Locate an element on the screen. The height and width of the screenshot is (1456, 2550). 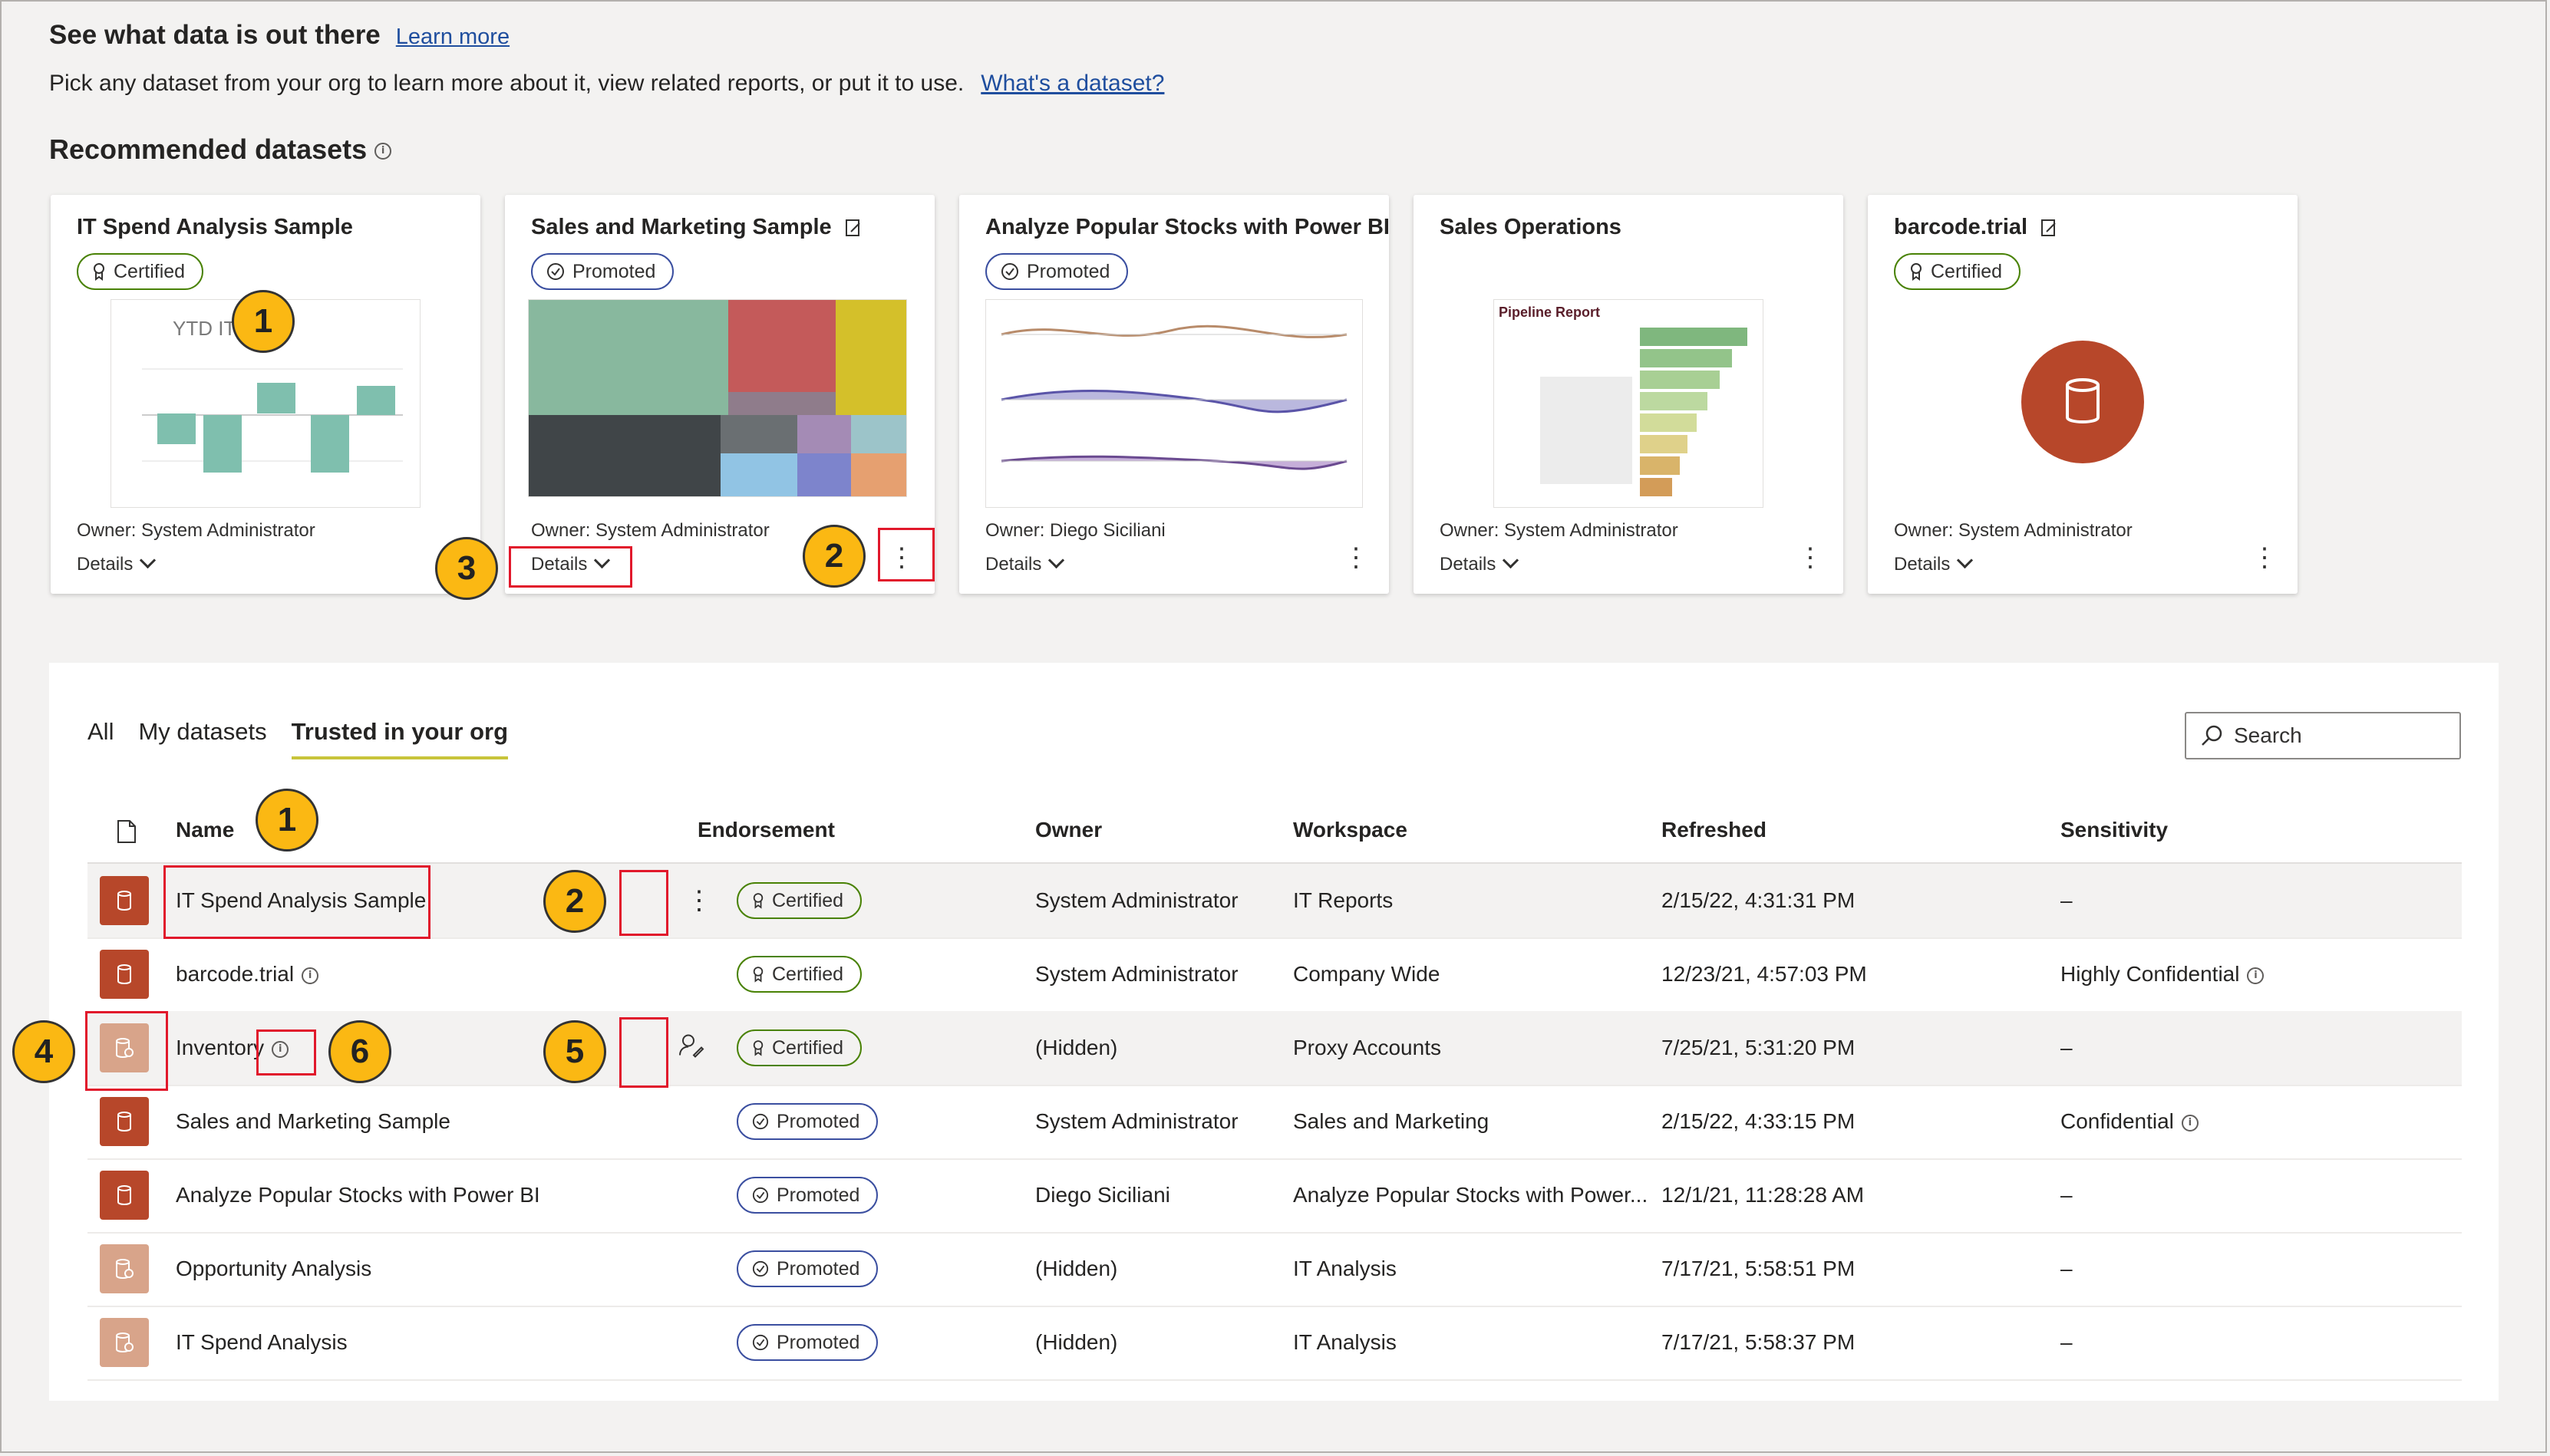
report-thumbnail: Pipeline Report is located at coordinates (1628, 403).